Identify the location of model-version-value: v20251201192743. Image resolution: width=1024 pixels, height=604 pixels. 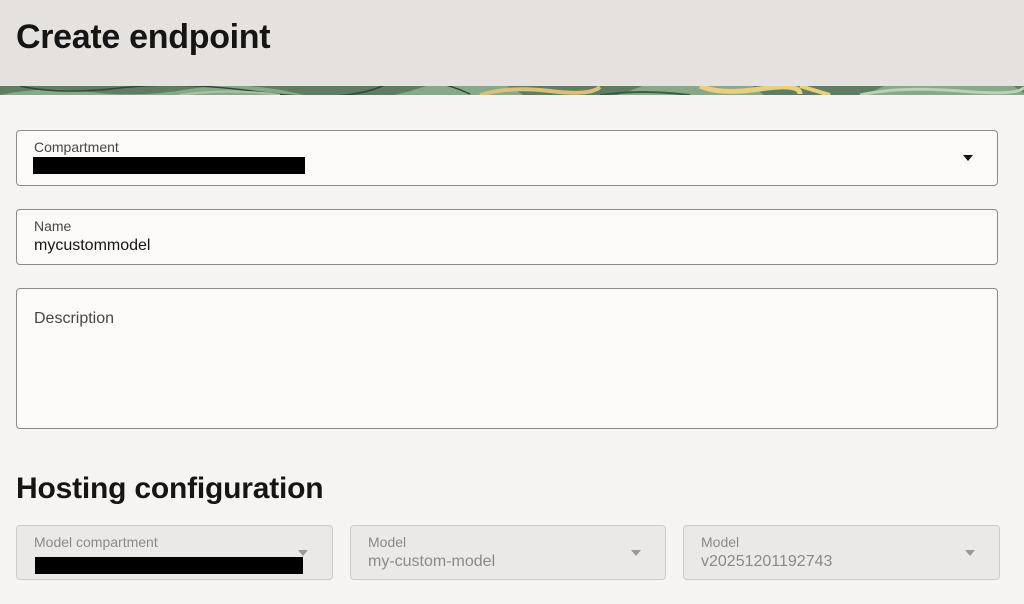
(767, 561).